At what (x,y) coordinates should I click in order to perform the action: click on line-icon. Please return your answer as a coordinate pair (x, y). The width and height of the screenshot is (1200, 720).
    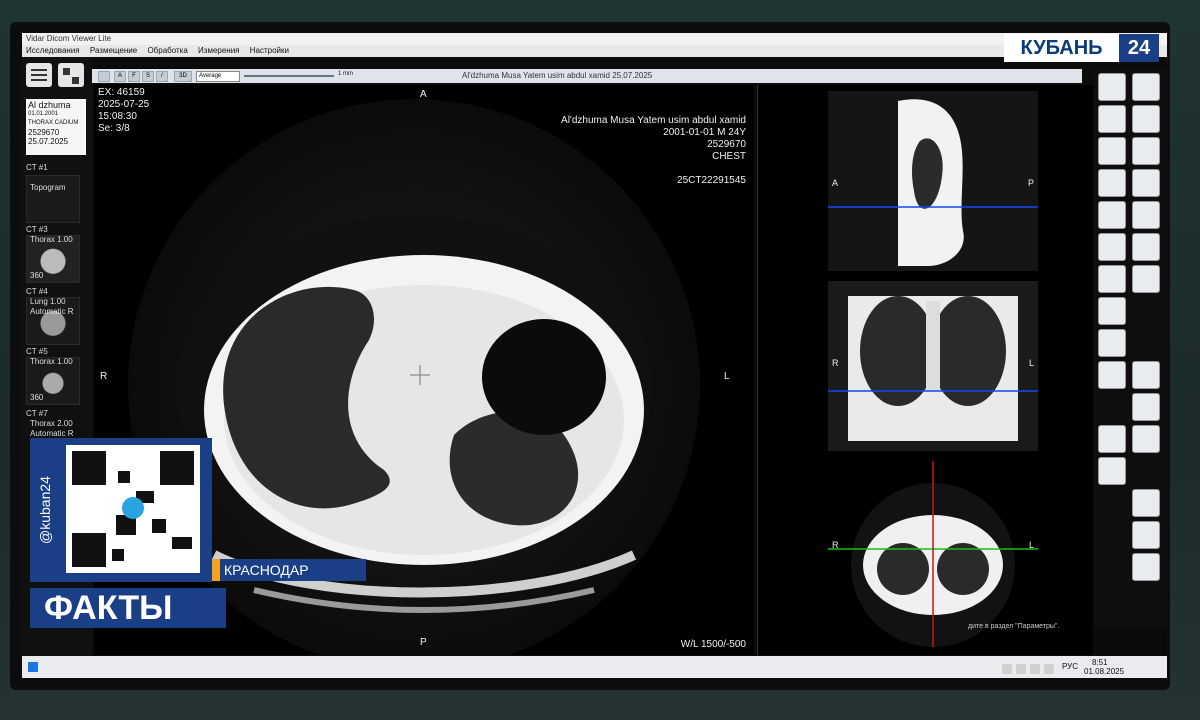
    Looking at the image, I should click on (1112, 215).